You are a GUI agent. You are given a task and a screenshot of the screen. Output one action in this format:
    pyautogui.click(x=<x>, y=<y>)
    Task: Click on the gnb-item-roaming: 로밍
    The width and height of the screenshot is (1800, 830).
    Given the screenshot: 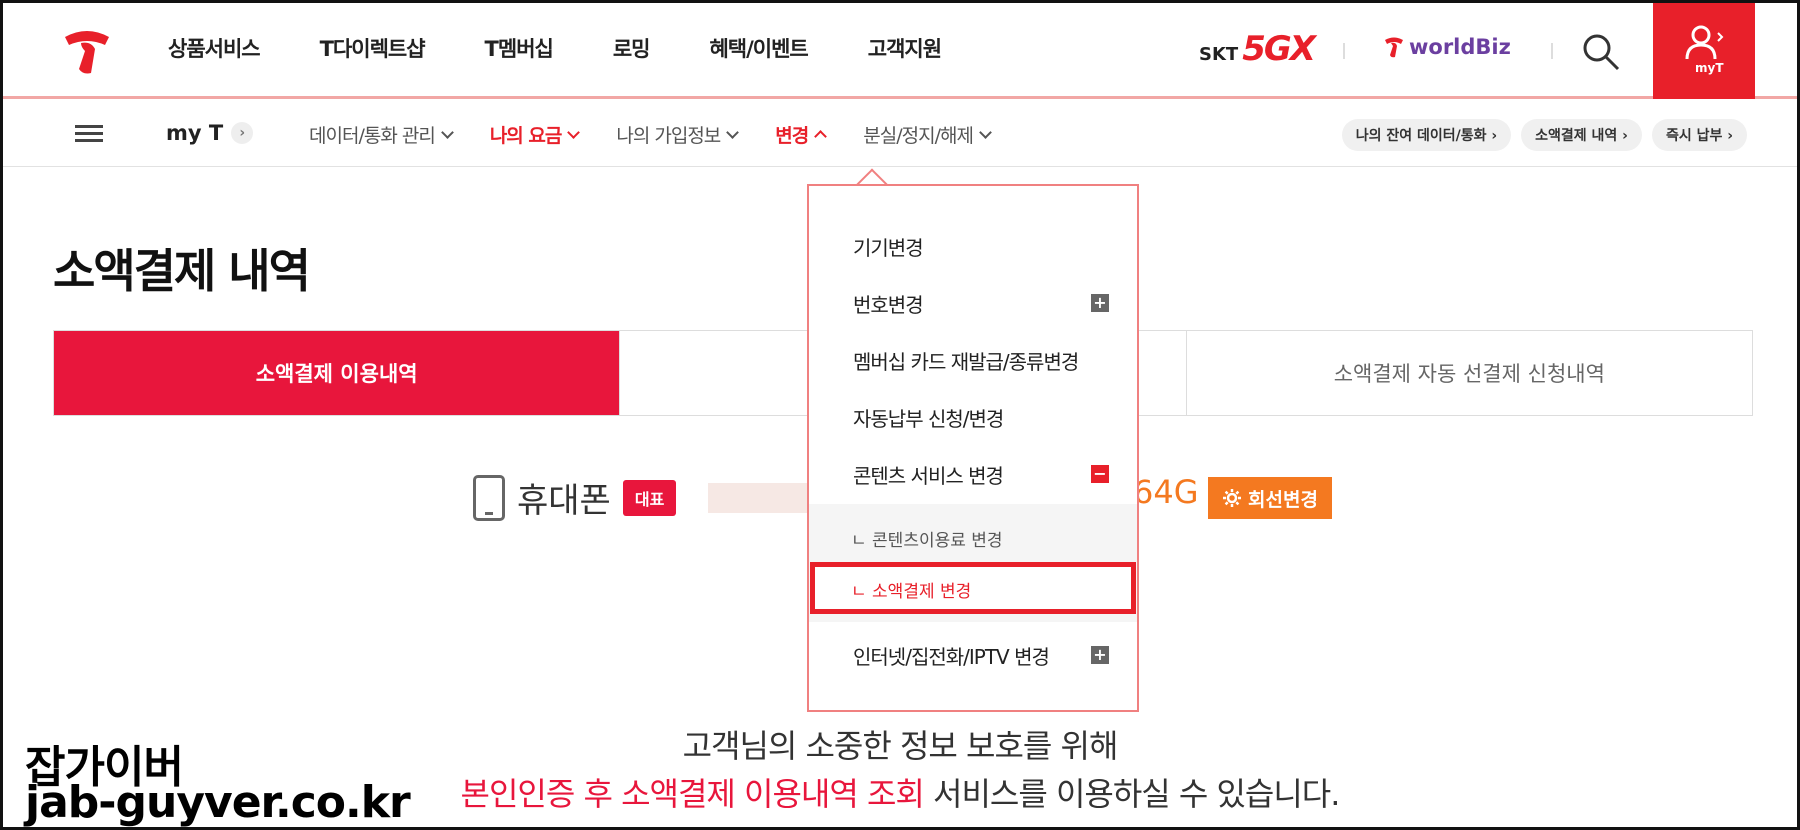 What is the action you would take?
    pyautogui.click(x=632, y=48)
    